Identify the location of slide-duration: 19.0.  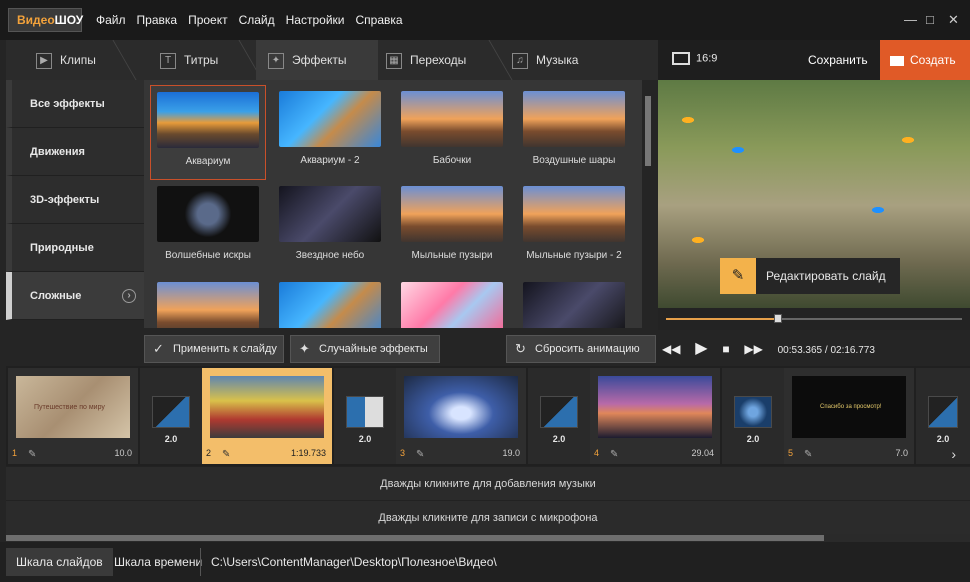
(511, 453).